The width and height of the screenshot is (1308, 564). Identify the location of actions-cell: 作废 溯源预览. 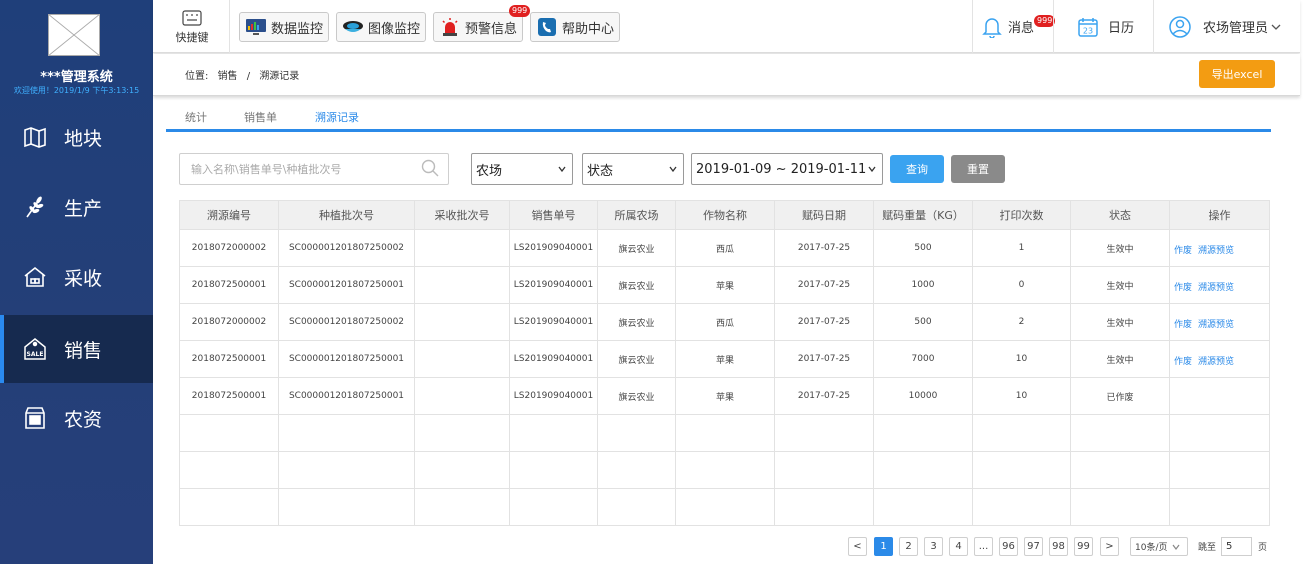
(1219, 359).